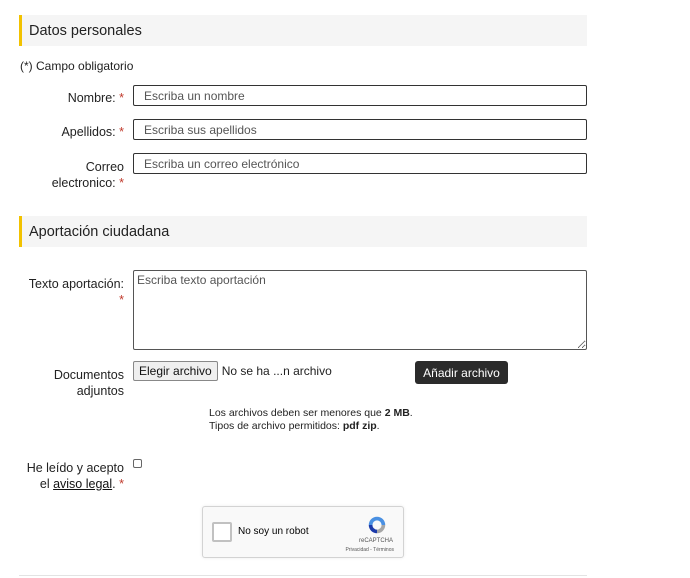 The width and height of the screenshot is (690, 578). Describe the element at coordinates (95, 98) in the screenshot. I see `nombre-label: Nombre: *` at that location.